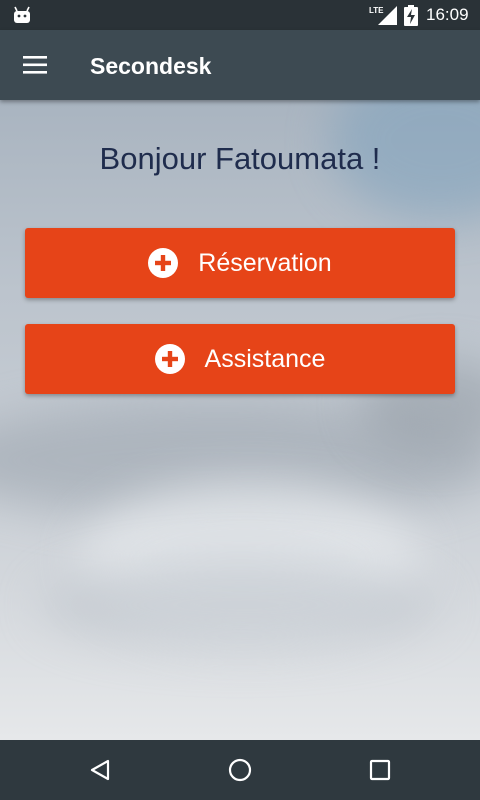 This screenshot has height=800, width=480. What do you see at coordinates (265, 263) in the screenshot?
I see `reservation-label: Réservation` at bounding box center [265, 263].